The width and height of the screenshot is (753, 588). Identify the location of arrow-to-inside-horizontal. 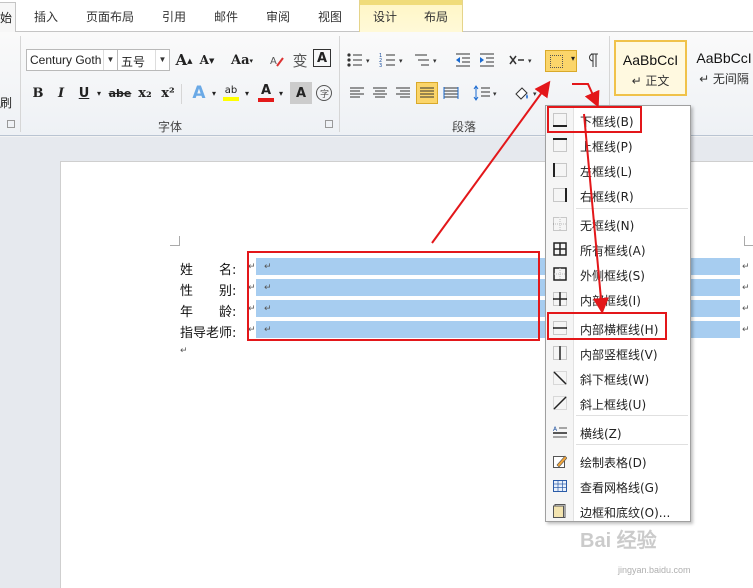
(596, 213).